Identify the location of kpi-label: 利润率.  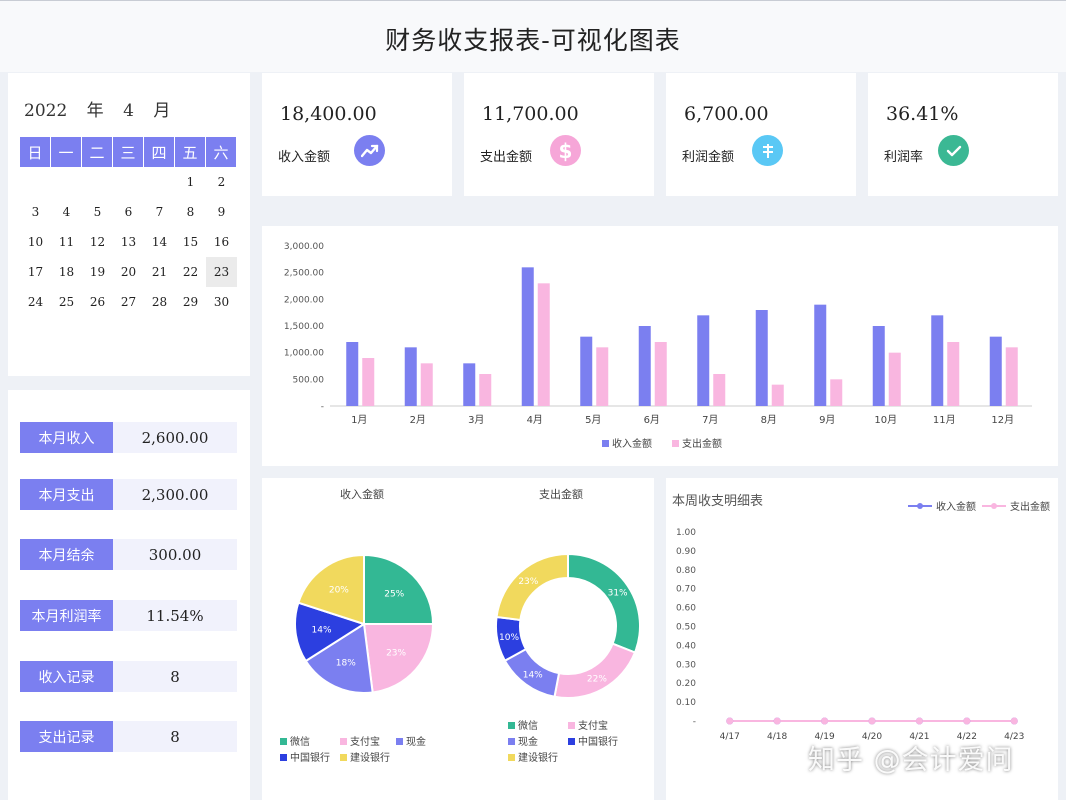
(904, 157).